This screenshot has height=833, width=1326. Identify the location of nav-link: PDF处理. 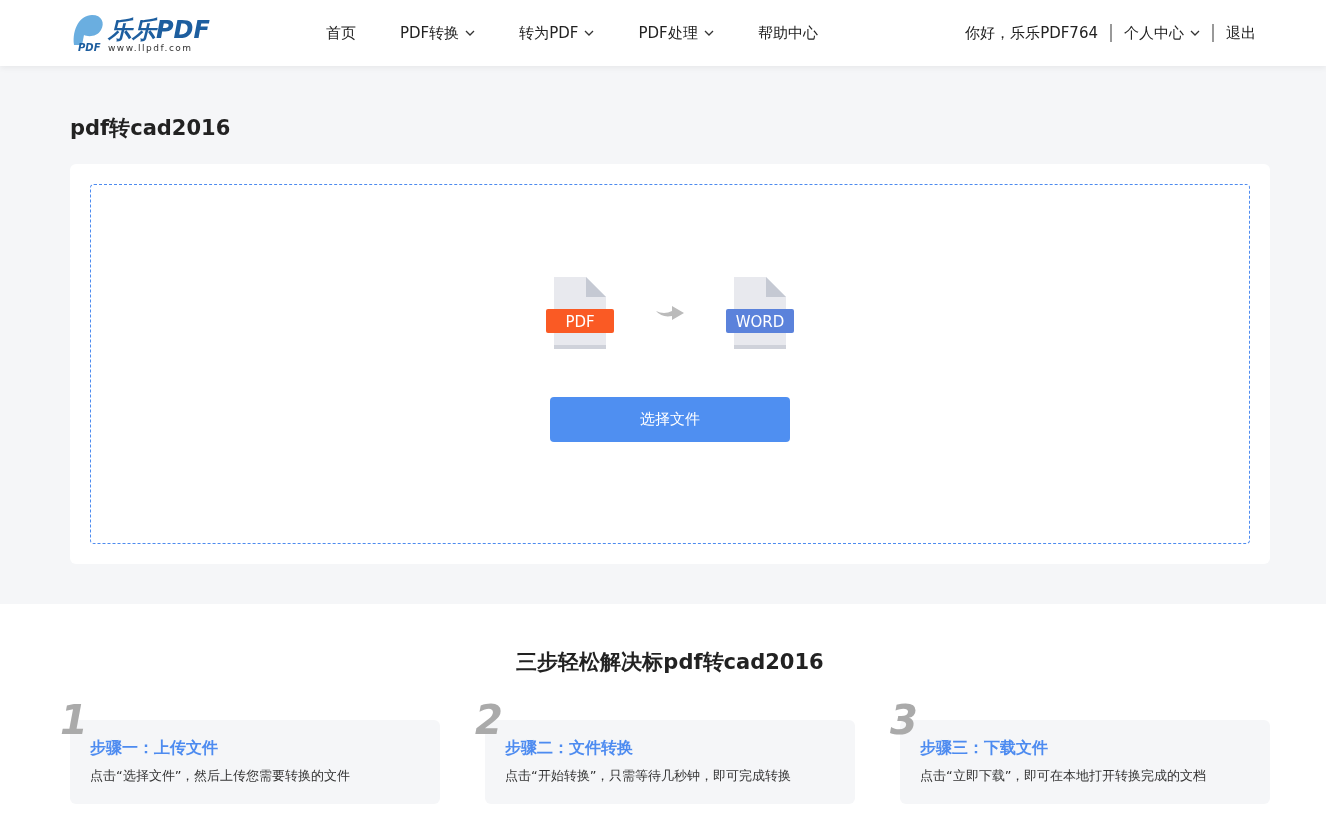
(676, 33).